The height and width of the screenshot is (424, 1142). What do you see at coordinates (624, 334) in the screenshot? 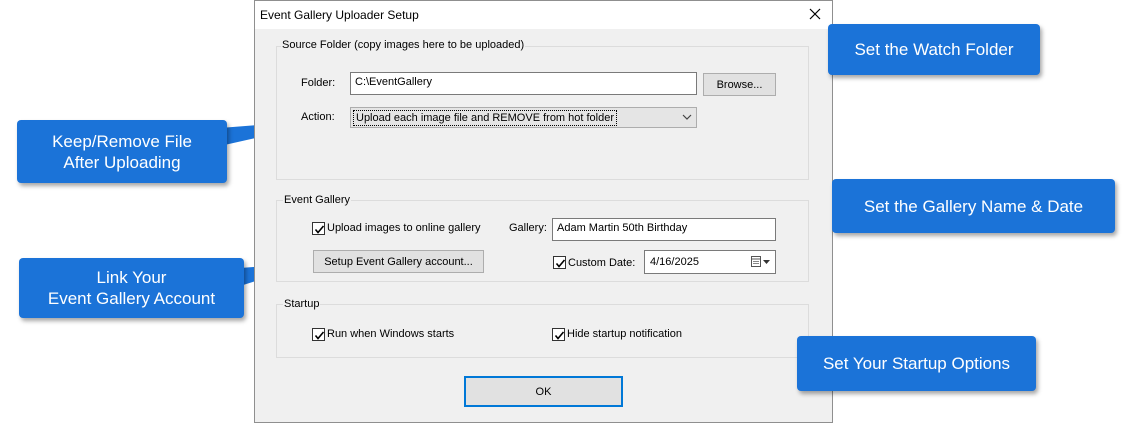
I see `hide-notification-label: Hide startup notification` at bounding box center [624, 334].